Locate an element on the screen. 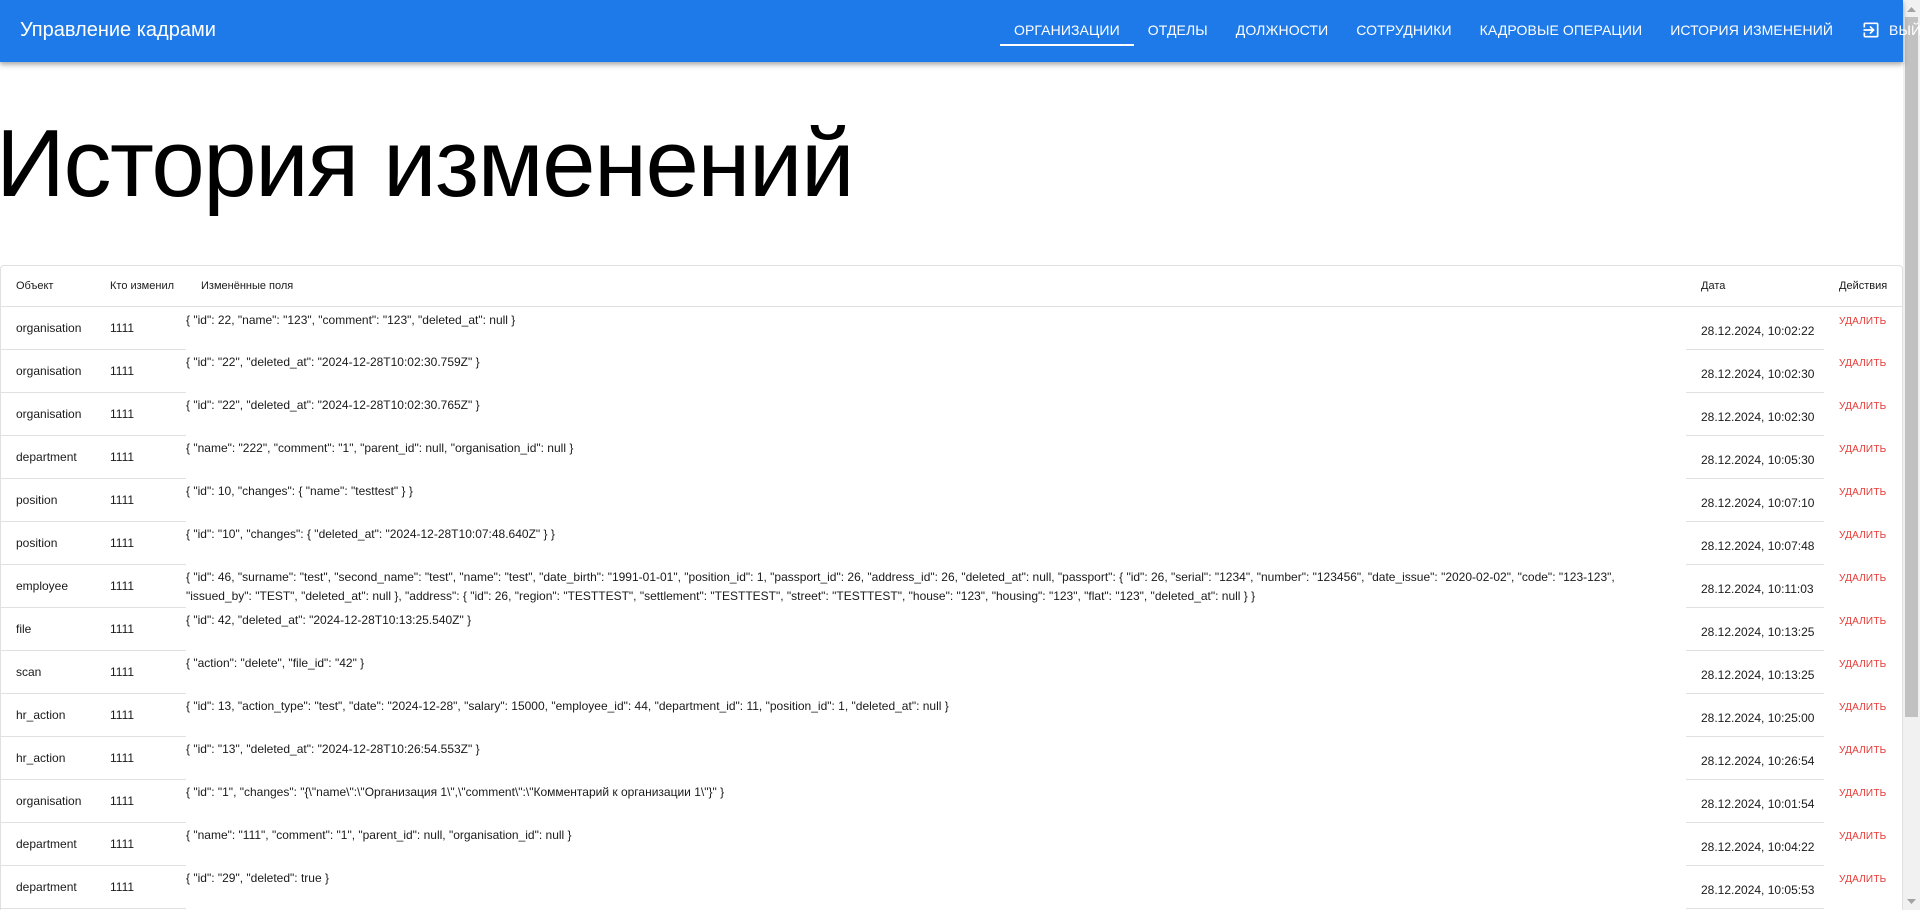 This screenshot has height=910, width=1920. nav-positions: ДОЛЖНОСТИ is located at coordinates (1282, 30).